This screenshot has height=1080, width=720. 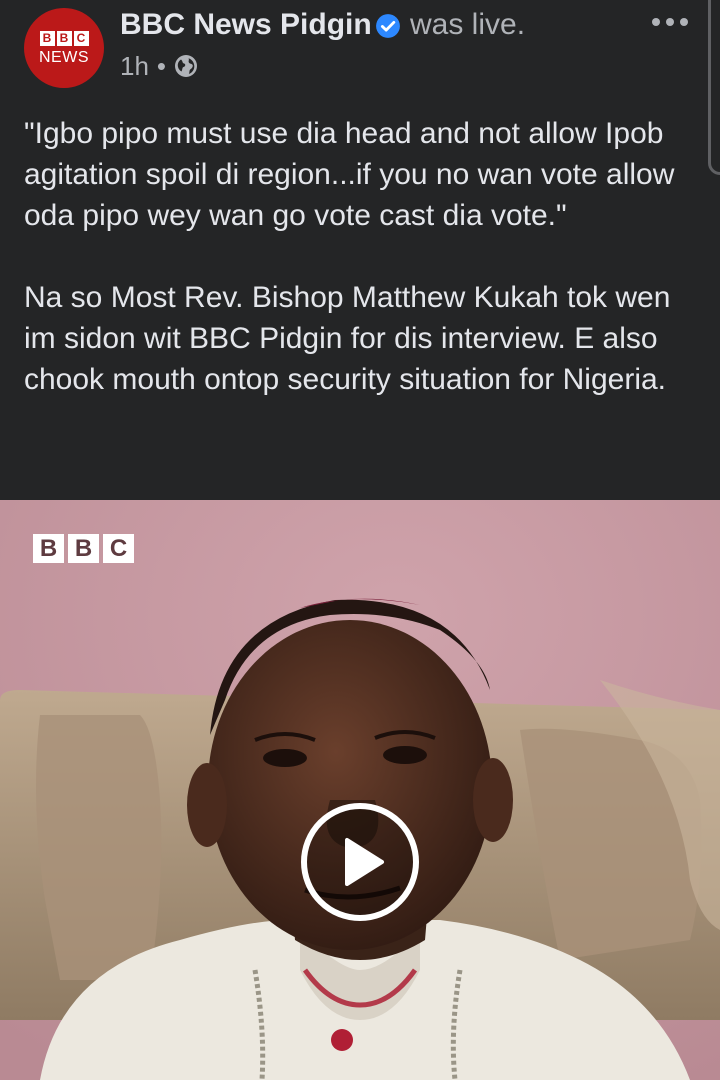 I want to click on post-timestamp: 1h, so click(x=134, y=66).